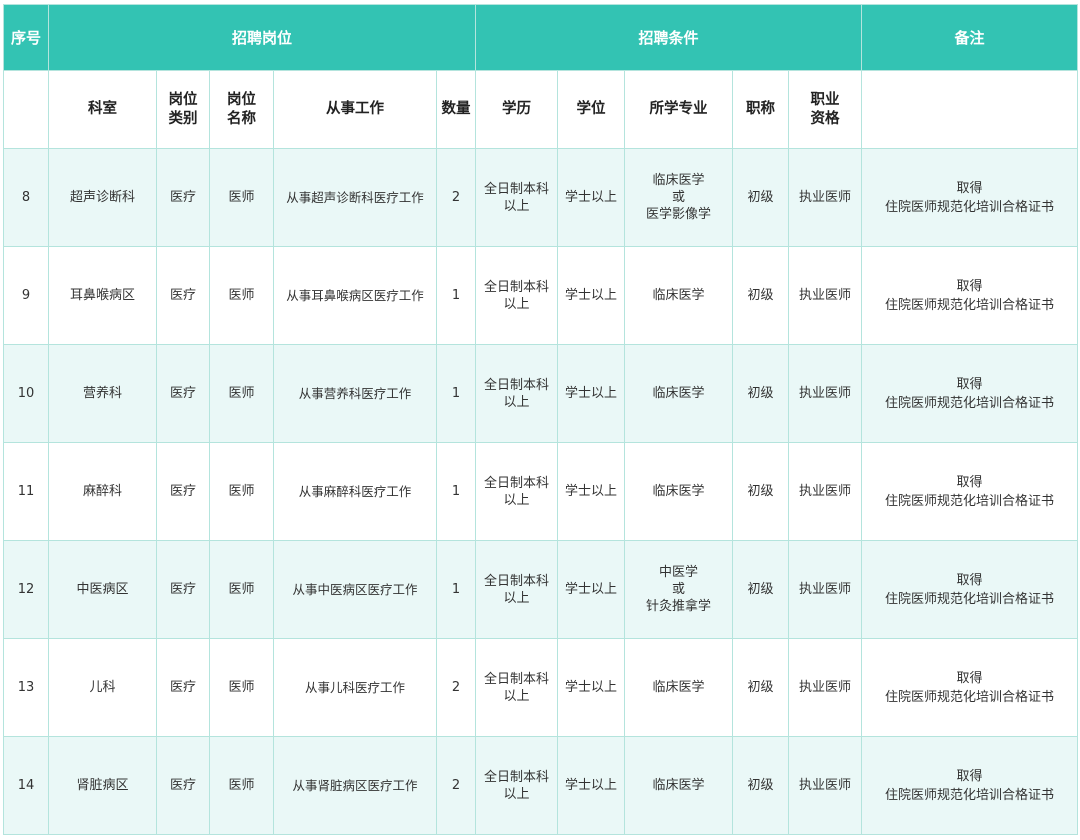 The image size is (1080, 840). Describe the element at coordinates (825, 99) in the screenshot. I see `column-header-qualification-line: 职业` at that location.